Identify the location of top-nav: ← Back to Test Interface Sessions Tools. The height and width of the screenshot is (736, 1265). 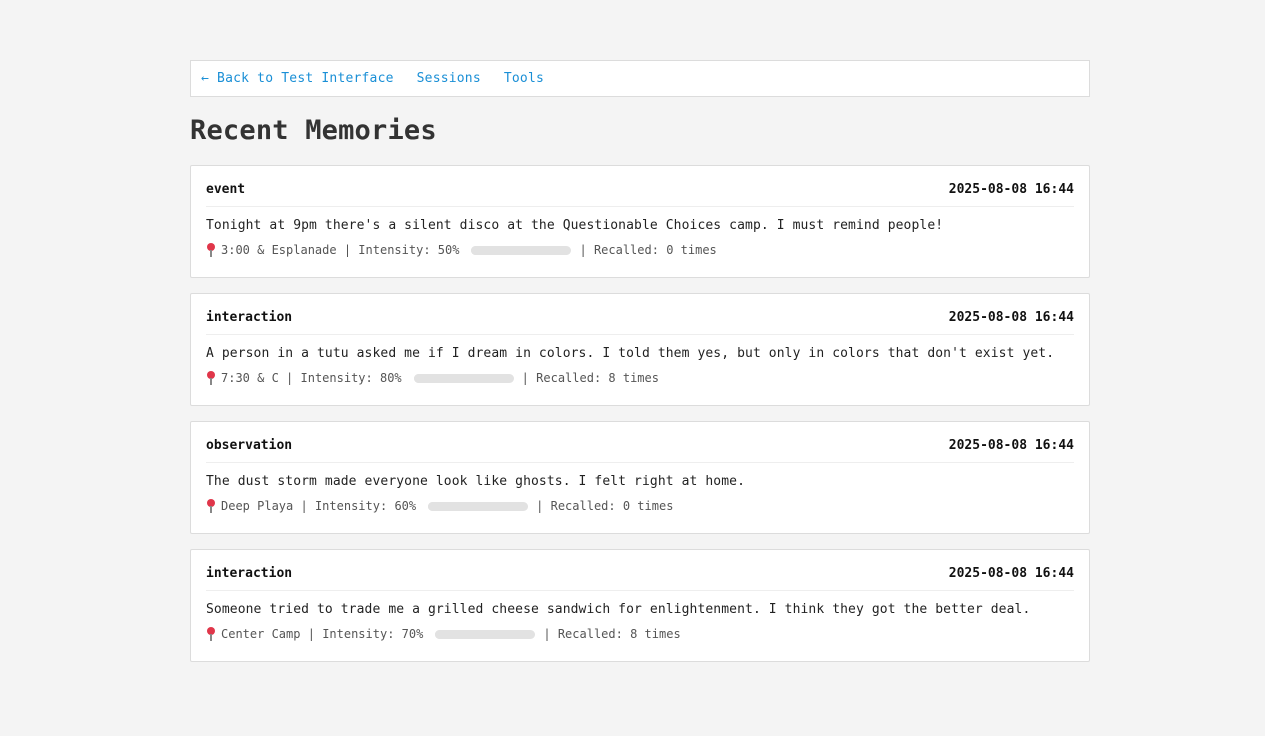
(640, 78).